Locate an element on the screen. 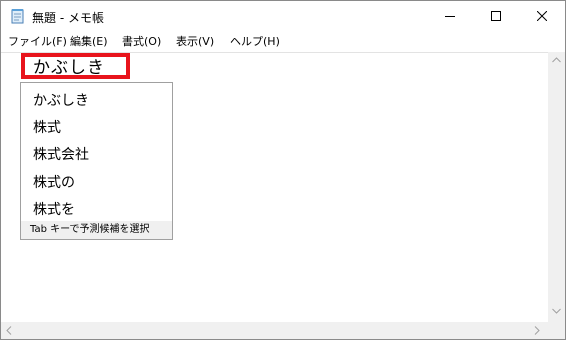 This screenshot has height=340, width=566. menu-format: 書式(O) is located at coordinates (141, 42).